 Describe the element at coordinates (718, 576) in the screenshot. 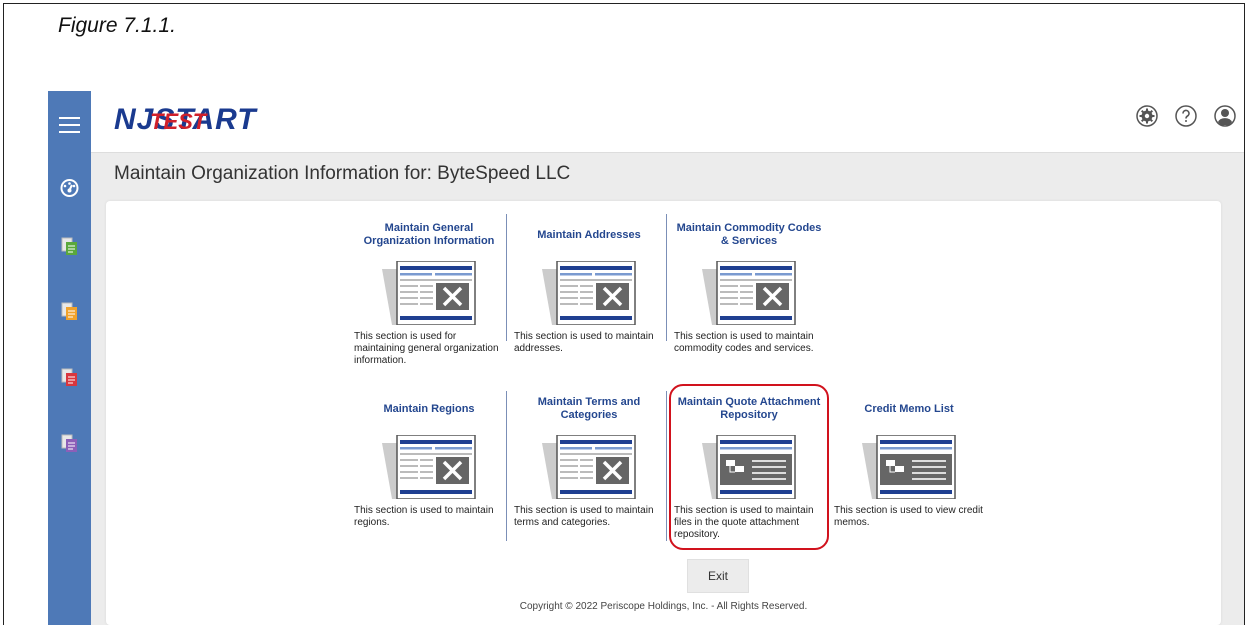

I see `exit-button: Exit` at that location.